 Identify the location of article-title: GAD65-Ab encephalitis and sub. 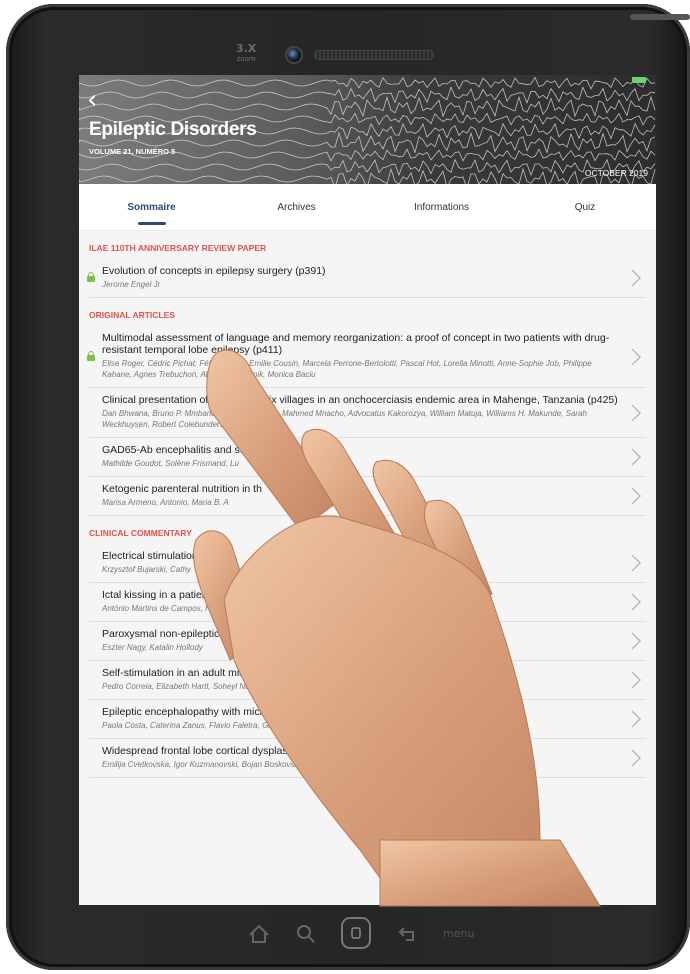
(177, 450).